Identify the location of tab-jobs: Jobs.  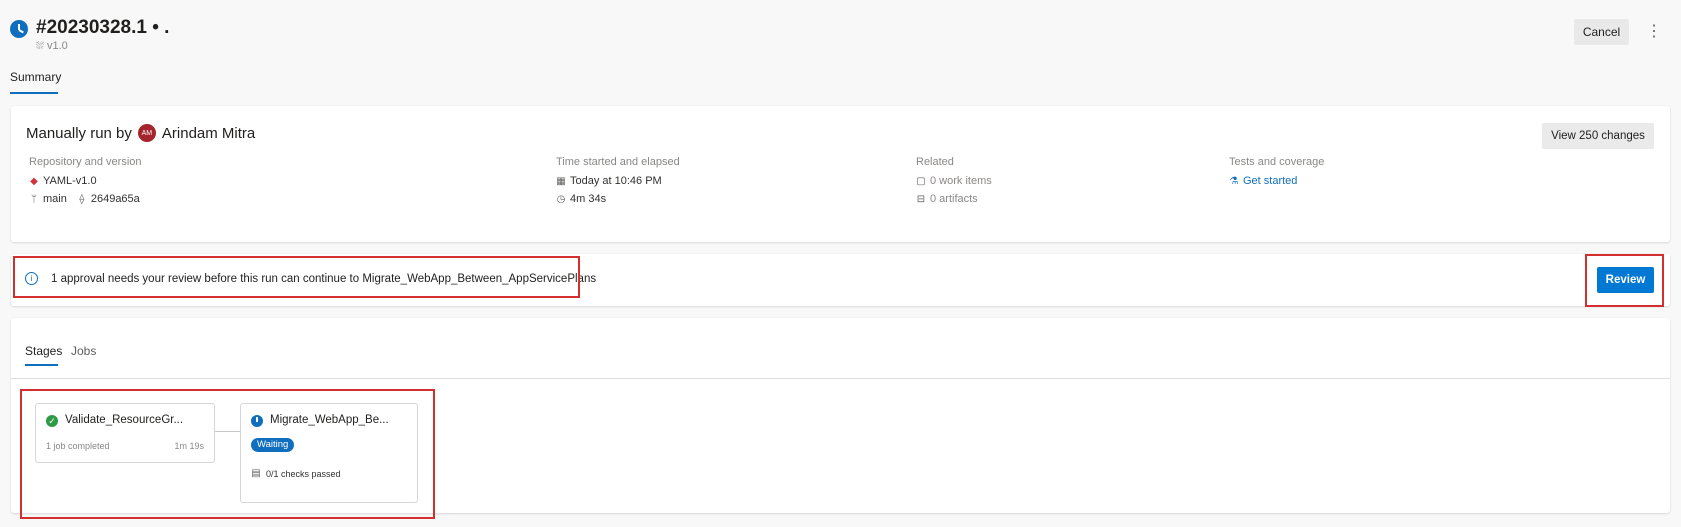
(83, 351).